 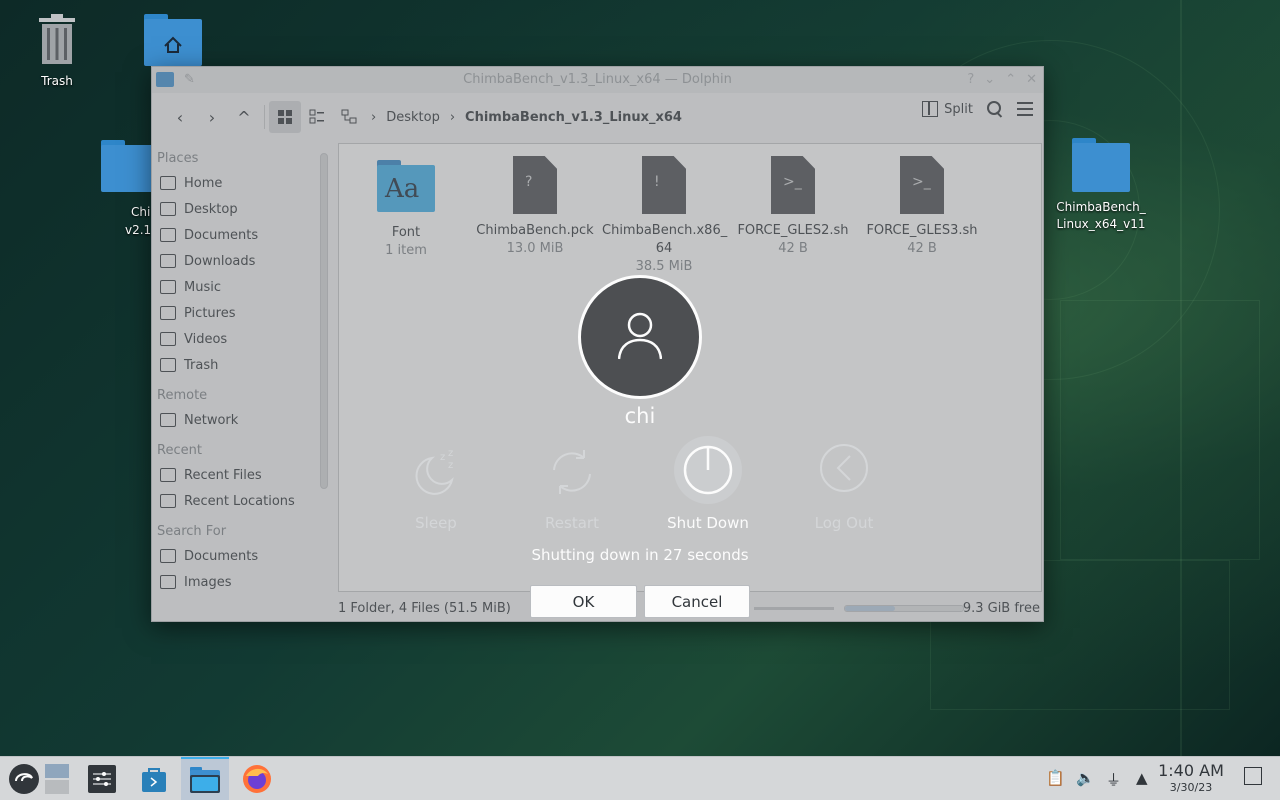 I want to click on task-dolphin, so click(x=205, y=778).